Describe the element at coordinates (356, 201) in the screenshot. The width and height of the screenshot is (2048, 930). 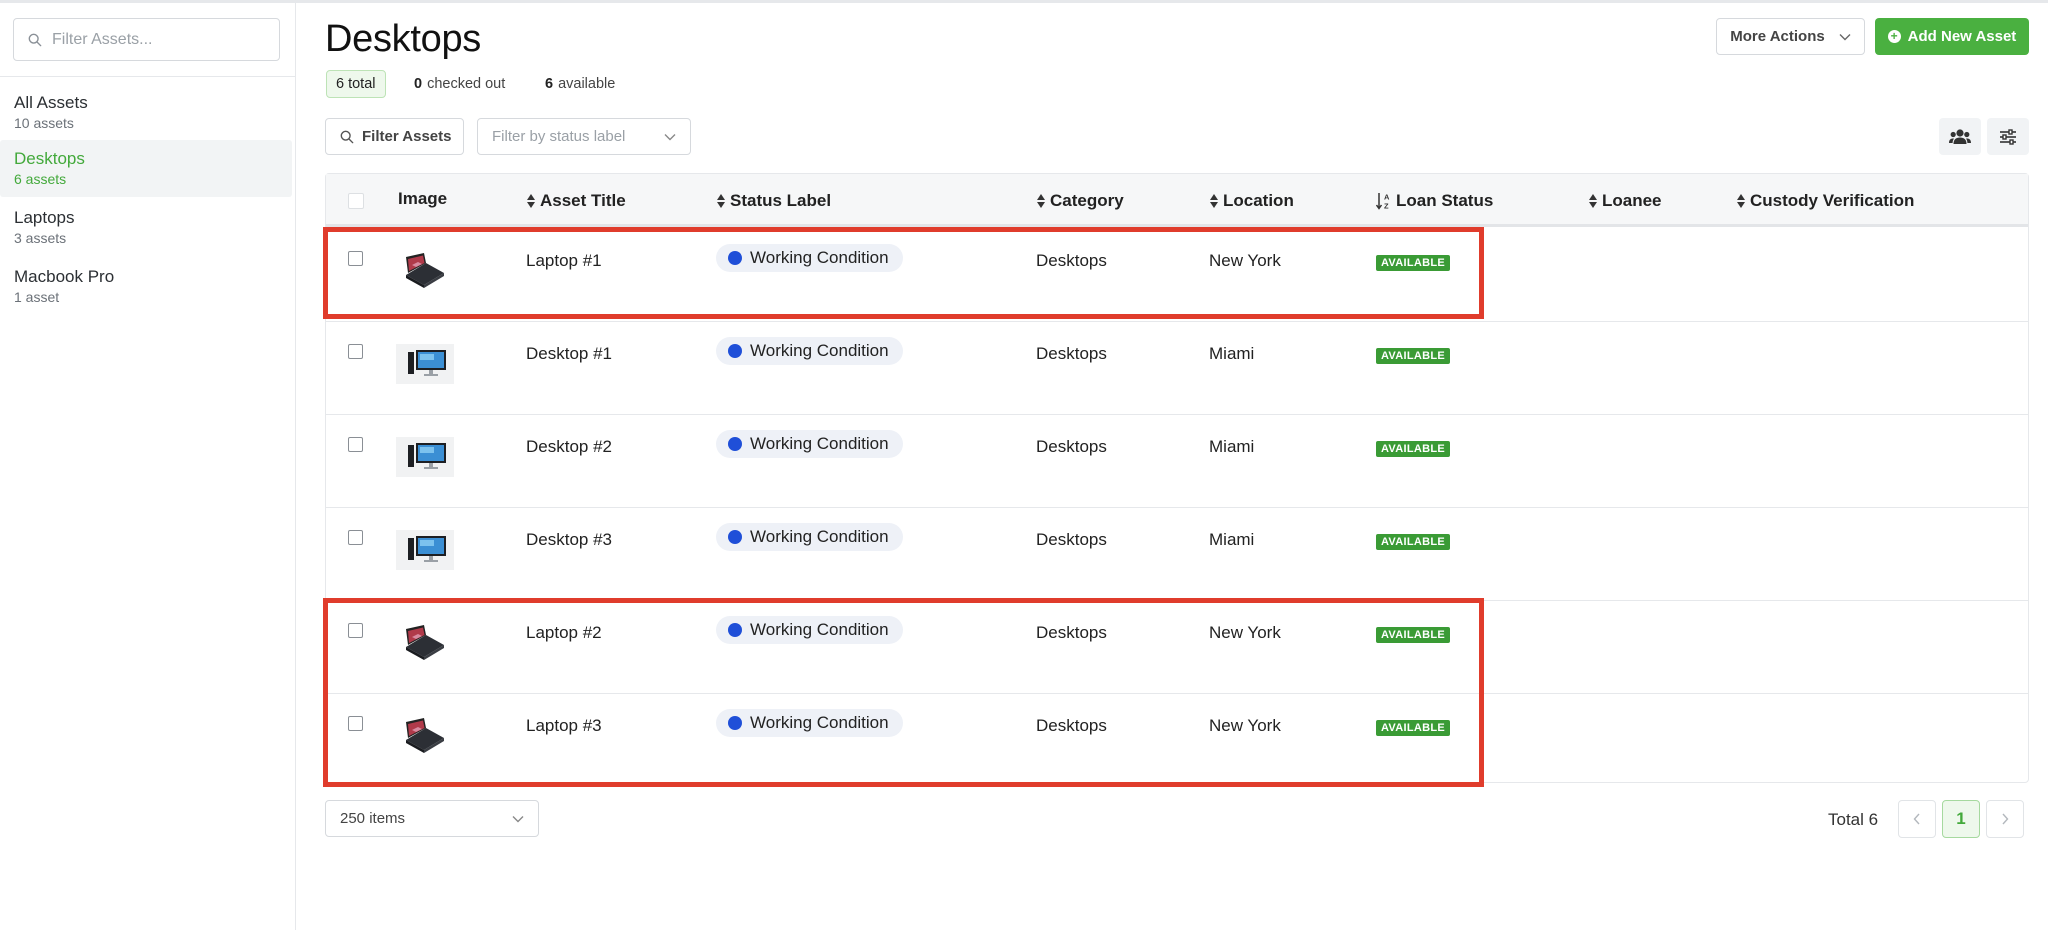
I see `select-all-checkbox` at that location.